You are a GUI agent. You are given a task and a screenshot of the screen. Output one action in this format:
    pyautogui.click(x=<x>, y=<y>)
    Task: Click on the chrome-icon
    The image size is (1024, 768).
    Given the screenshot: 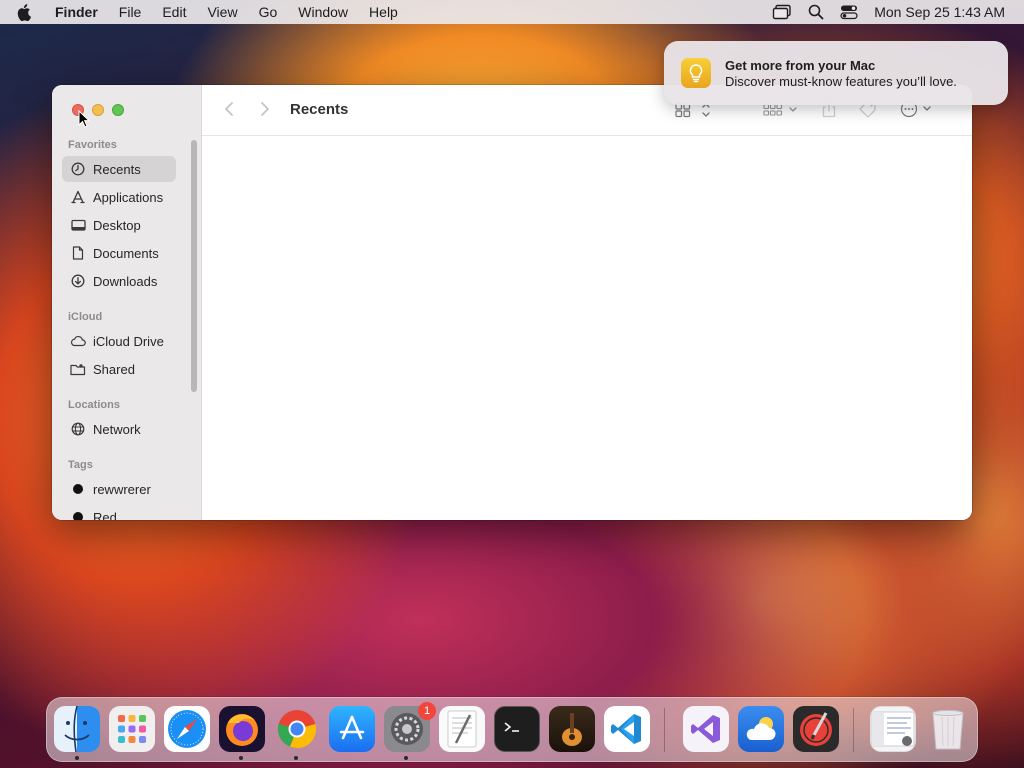 What is the action you would take?
    pyautogui.click(x=297, y=729)
    